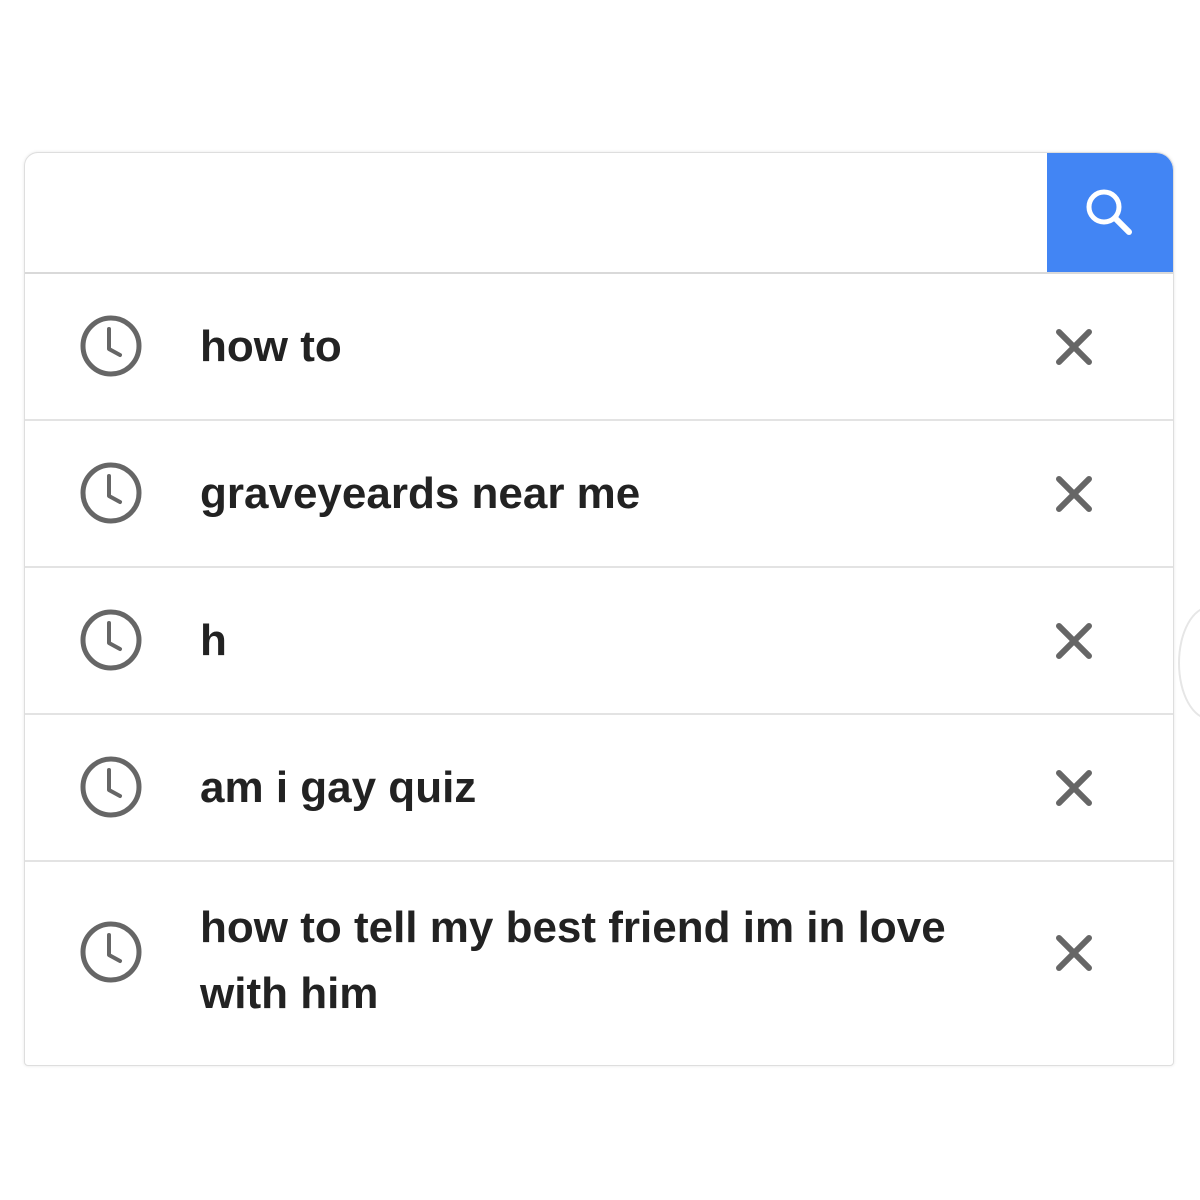 Image resolution: width=1200 pixels, height=1200 pixels. Describe the element at coordinates (213, 640) in the screenshot. I see `history-item-text: h` at that location.